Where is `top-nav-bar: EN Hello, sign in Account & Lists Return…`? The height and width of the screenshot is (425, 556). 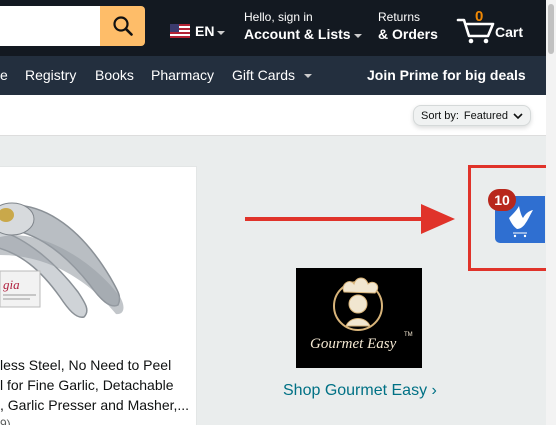 top-nav-bar: EN Hello, sign in Account & Lists Return… is located at coordinates (278, 28).